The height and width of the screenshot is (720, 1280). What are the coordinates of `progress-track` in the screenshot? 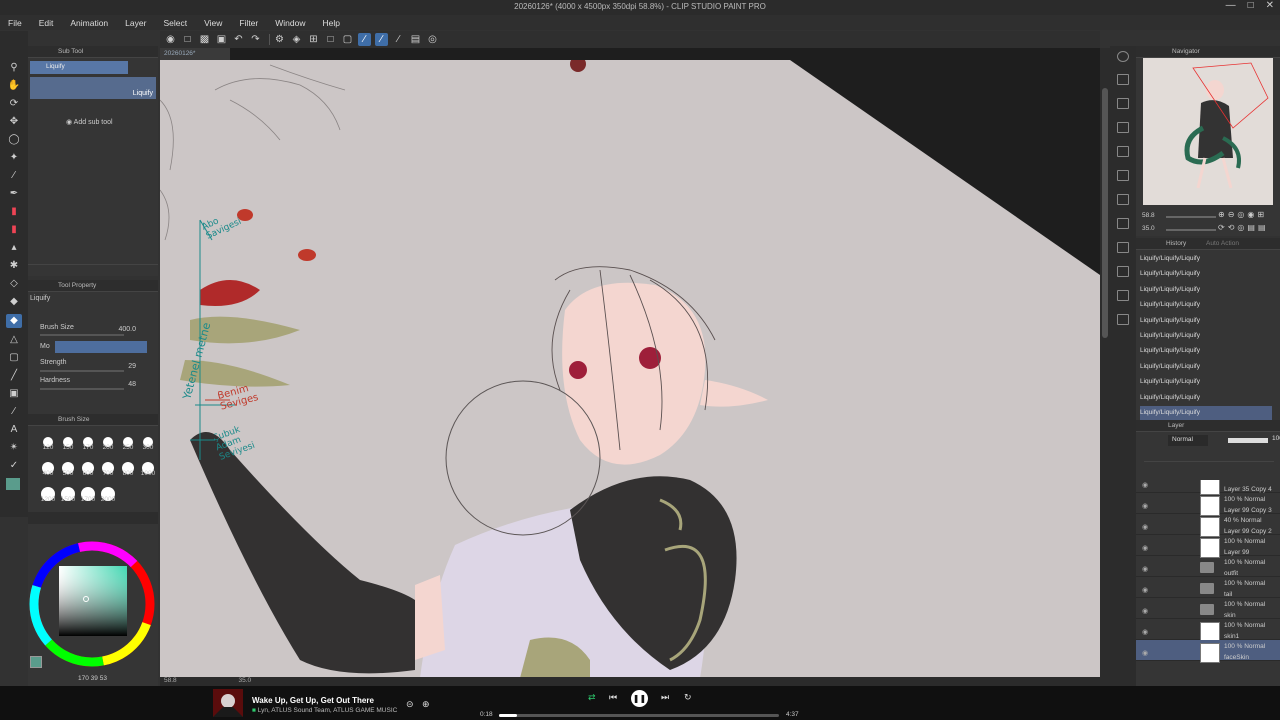 It's located at (639, 715).